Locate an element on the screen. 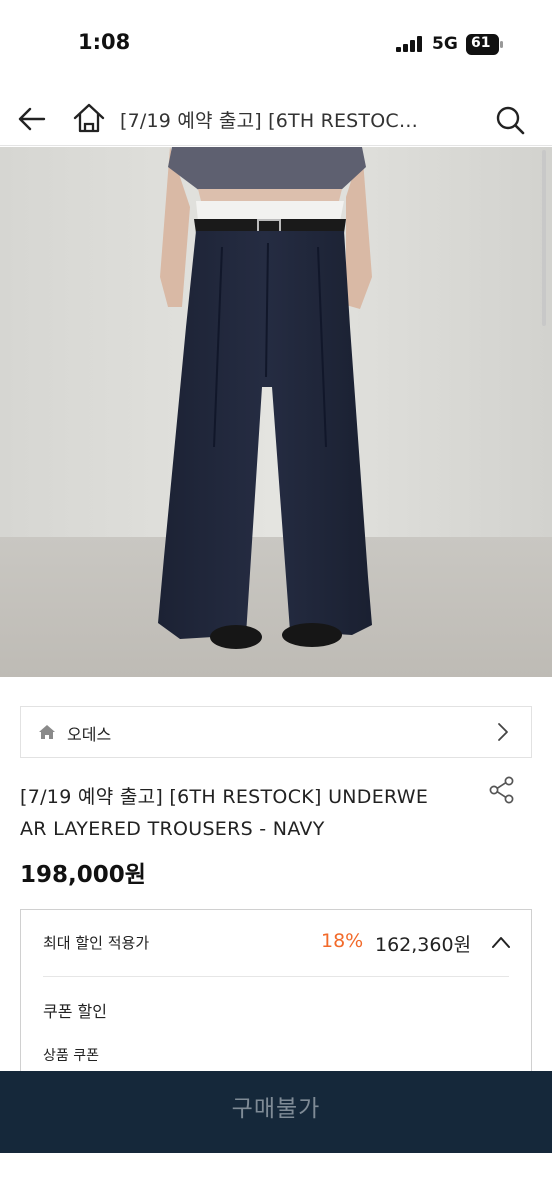 This screenshot has height=1200, width=552. product-coupon-label: 상품 쿠폰 is located at coordinates (71, 1056).